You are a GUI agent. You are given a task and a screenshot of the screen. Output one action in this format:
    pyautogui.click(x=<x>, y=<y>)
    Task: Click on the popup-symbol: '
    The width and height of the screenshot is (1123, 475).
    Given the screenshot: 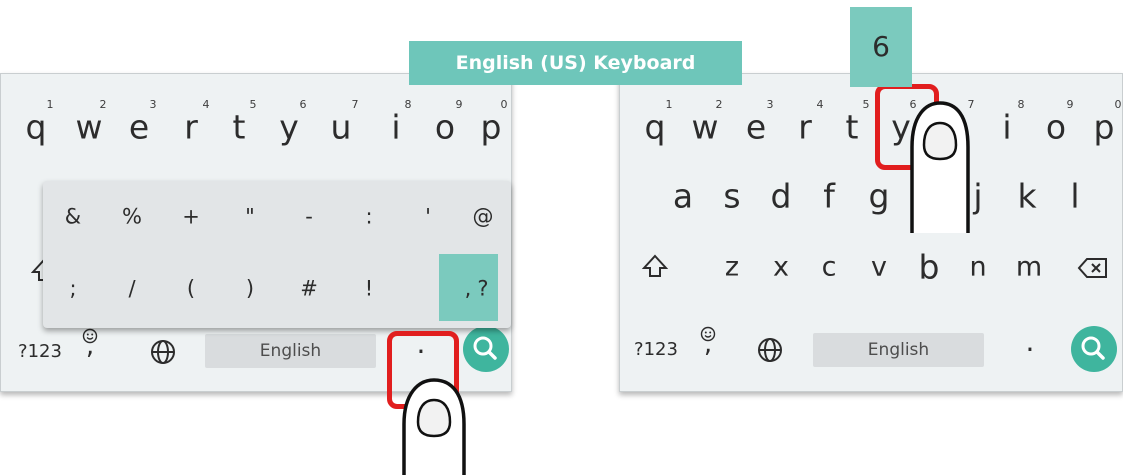 What is the action you would take?
    pyautogui.click(x=428, y=217)
    